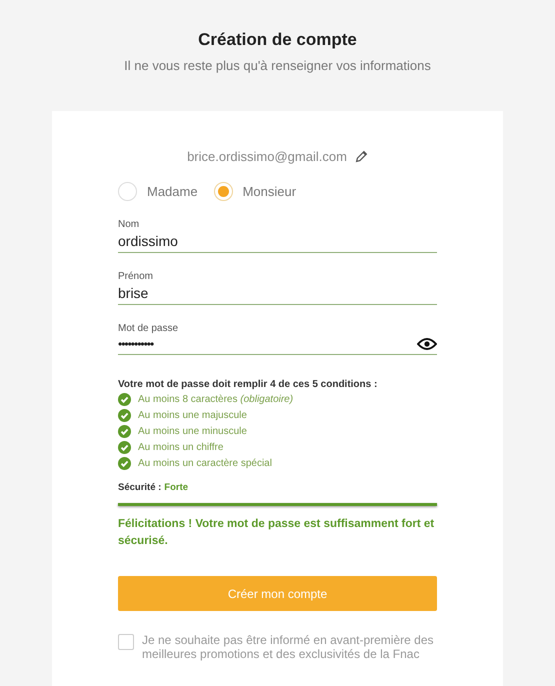  Describe the element at coordinates (427, 344) in the screenshot. I see `eye-icon` at that location.